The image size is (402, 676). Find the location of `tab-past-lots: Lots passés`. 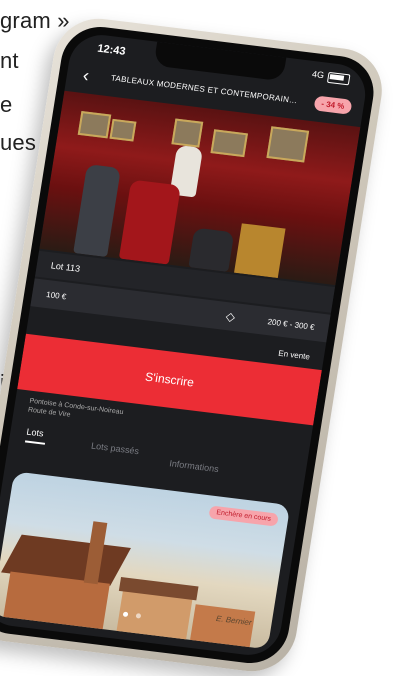

tab-past-lots: Lots passés is located at coordinates (114, 449).